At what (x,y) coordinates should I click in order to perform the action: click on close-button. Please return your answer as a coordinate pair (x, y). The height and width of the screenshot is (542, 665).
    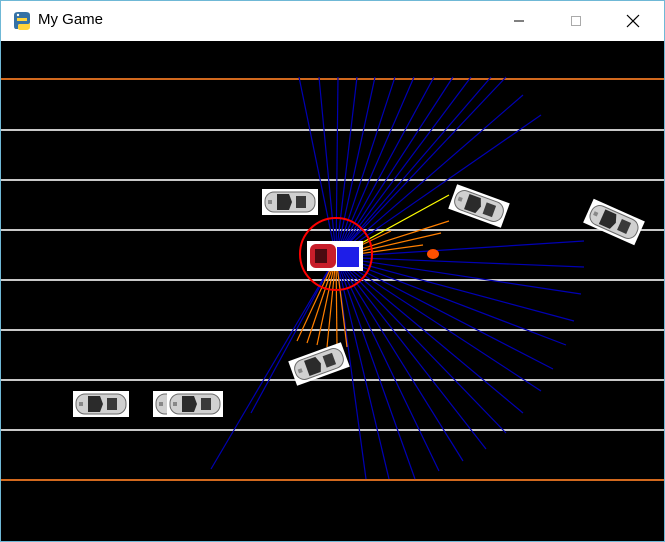
    Looking at the image, I should click on (633, 21).